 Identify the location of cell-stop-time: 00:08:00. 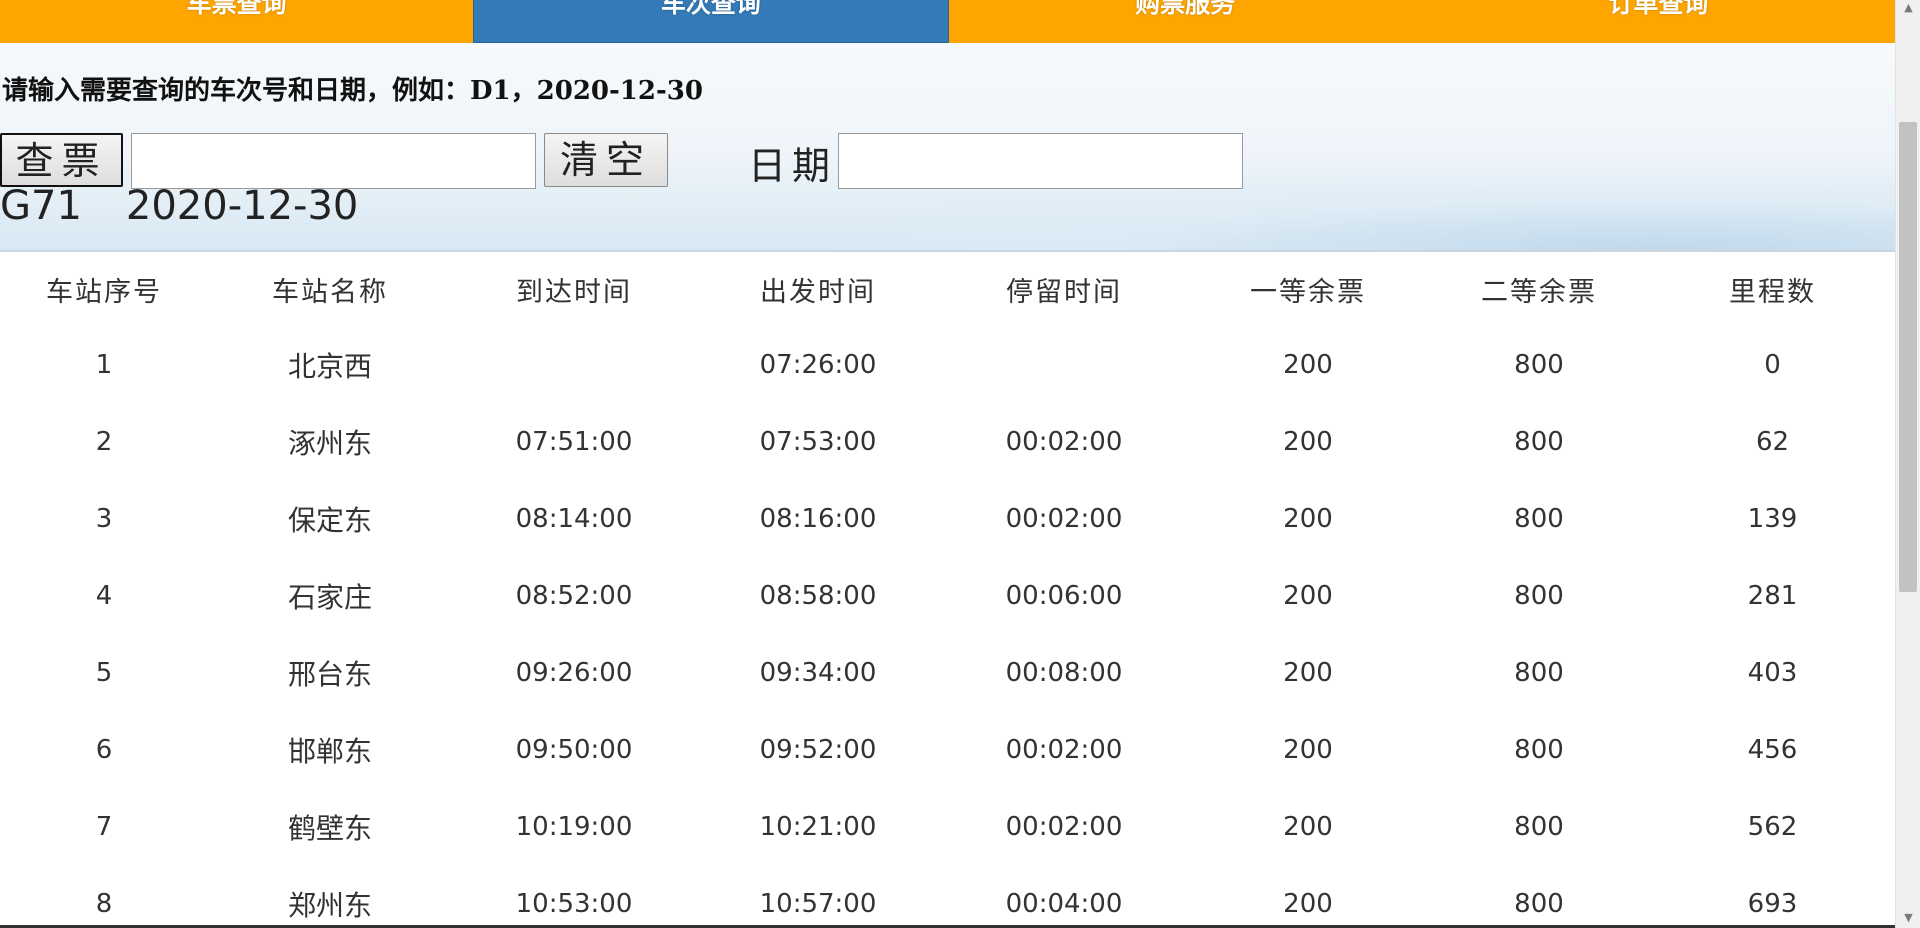
(1064, 672).